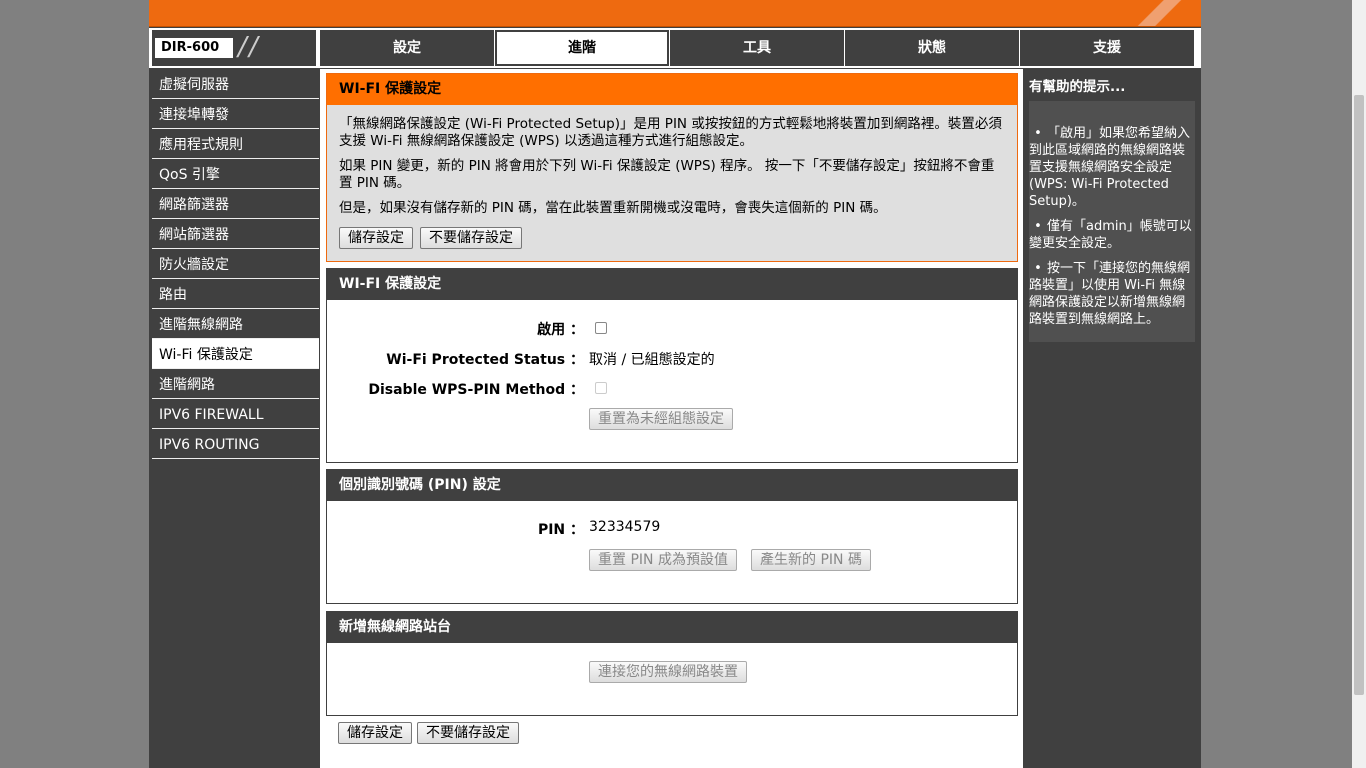  I want to click on reset-pin-default-button: 重置 PIN 成為預設值, so click(663, 560).